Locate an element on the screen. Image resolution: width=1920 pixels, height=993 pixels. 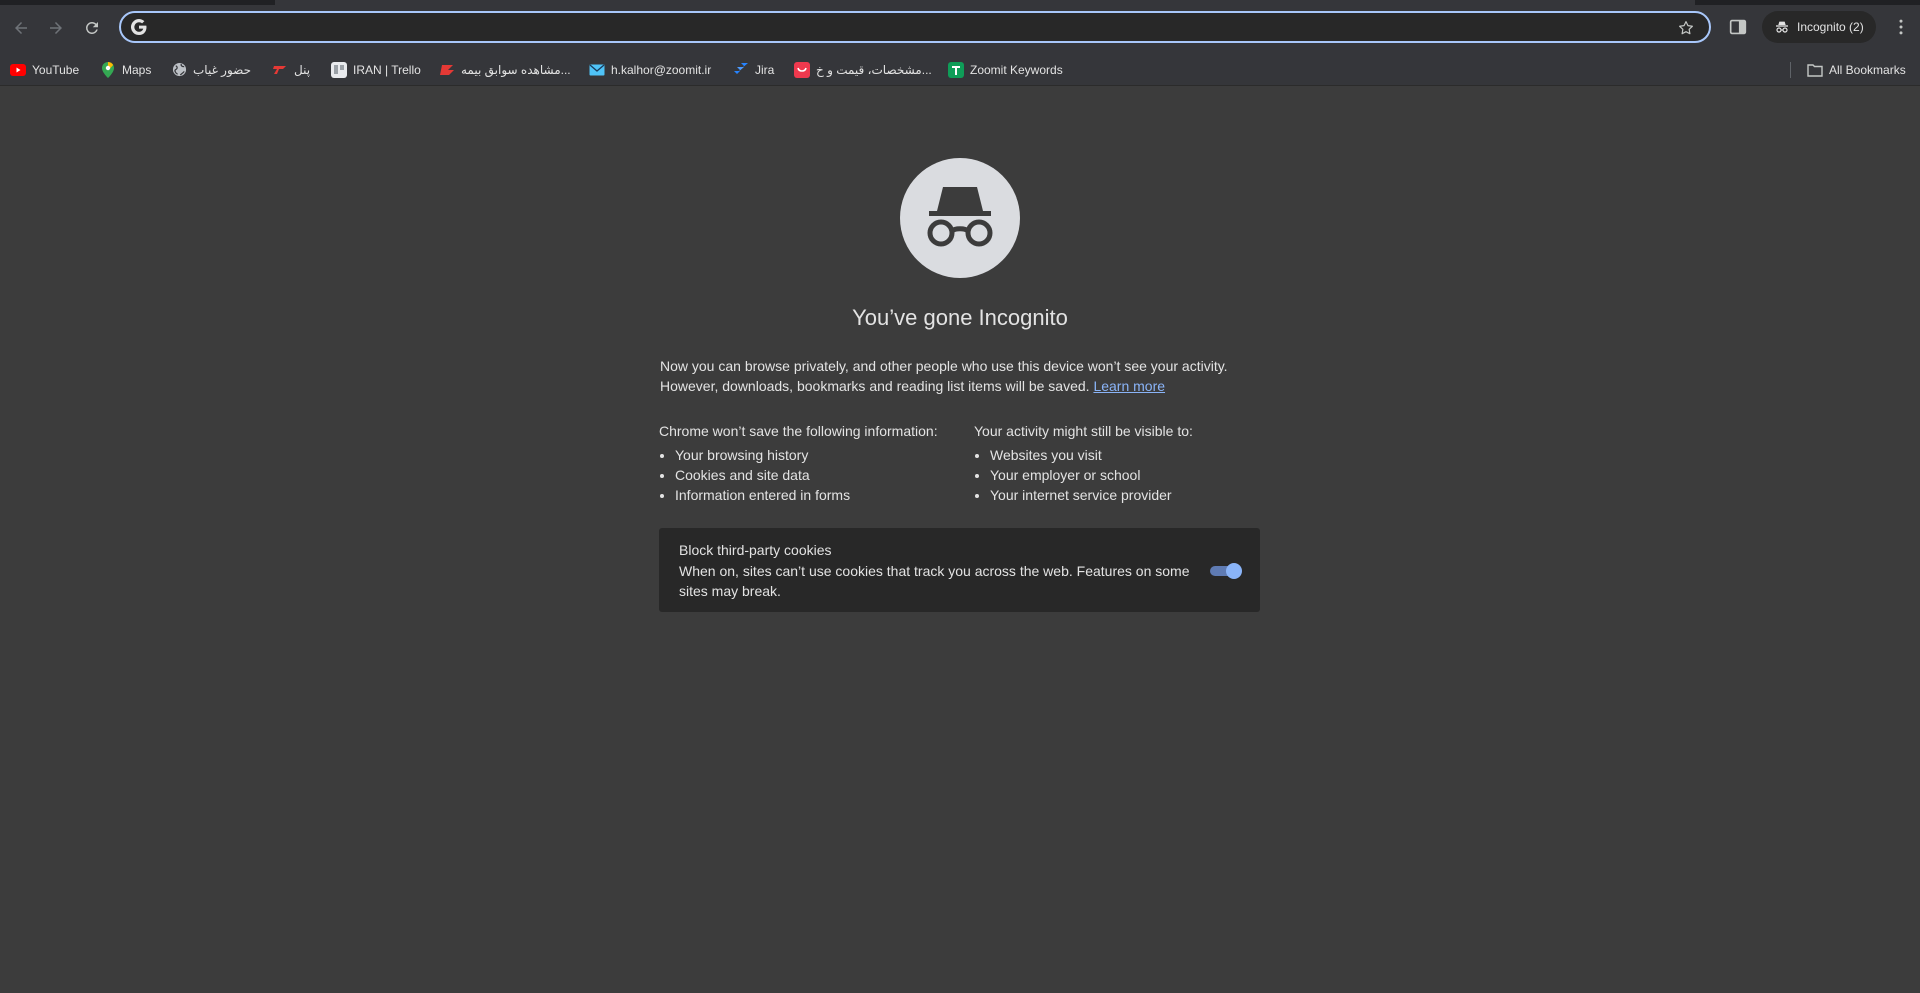
bookmark-label: h.kalhor@zoomit.ir is located at coordinates (661, 69).